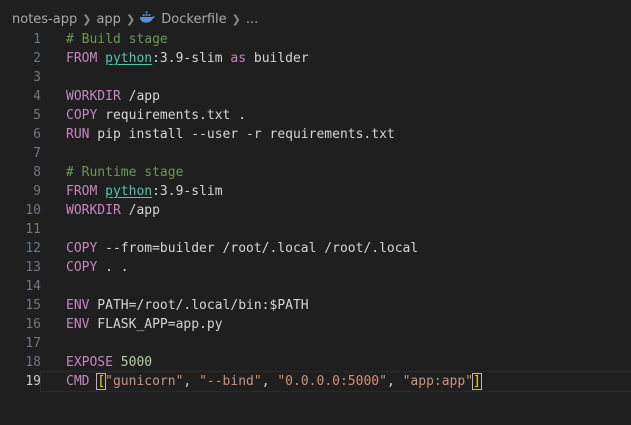 Image resolution: width=631 pixels, height=425 pixels. What do you see at coordinates (33, 248) in the screenshot?
I see `line-number: 12` at bounding box center [33, 248].